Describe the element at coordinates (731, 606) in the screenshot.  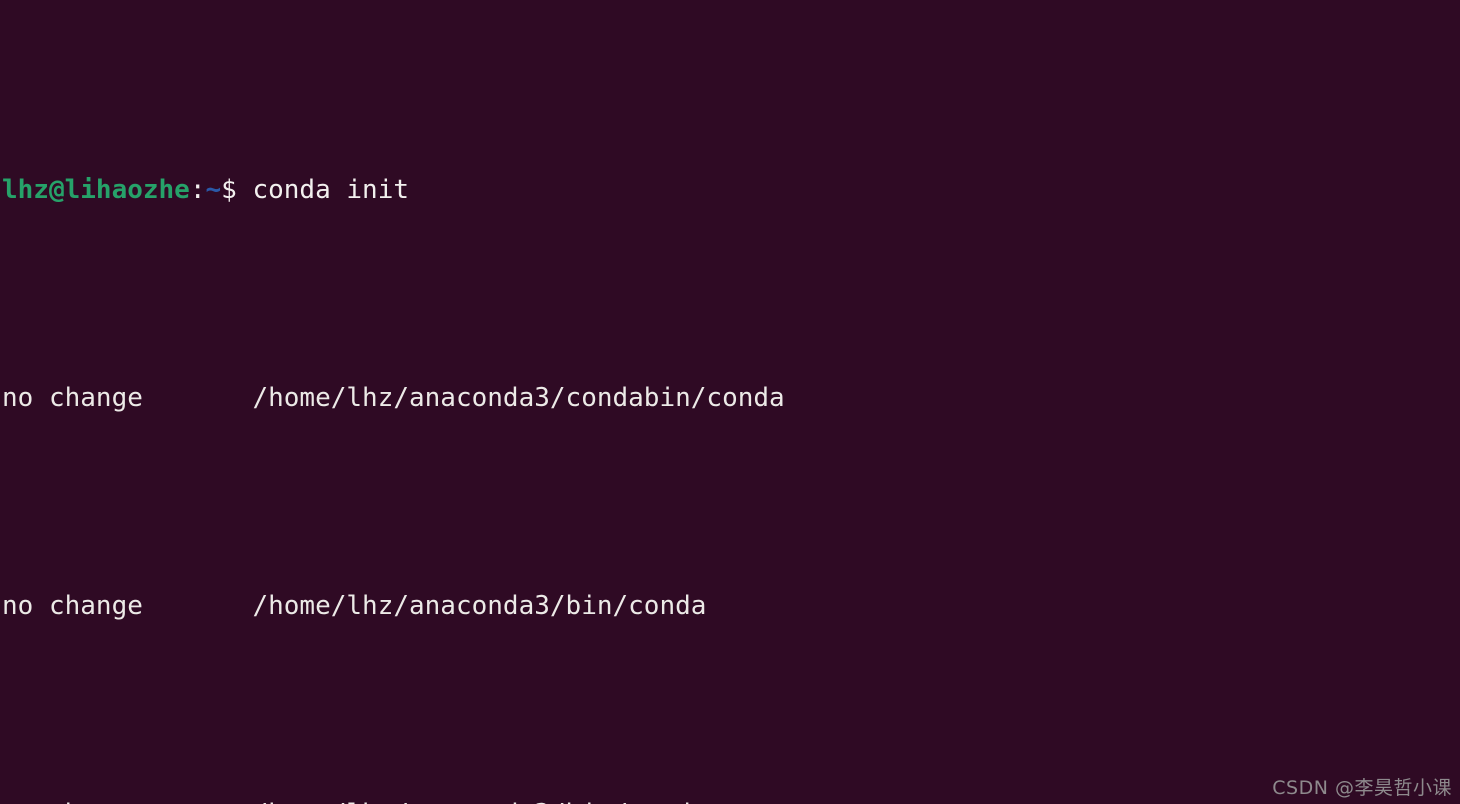
I see `output-line: no change /home/lhz/anaconda3/bin/conda` at that location.